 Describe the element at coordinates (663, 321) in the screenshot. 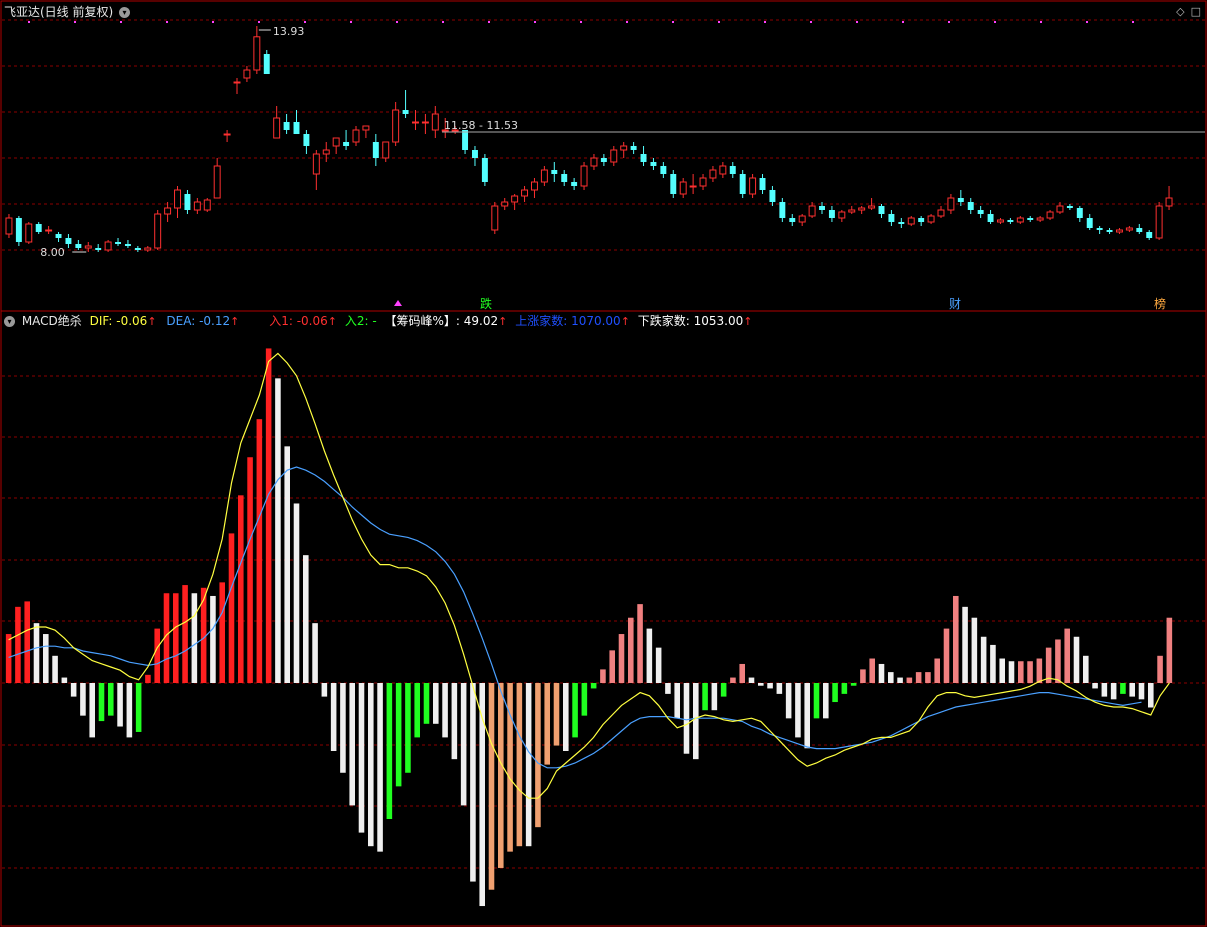

I see `fall-label: 下跌家数:` at that location.